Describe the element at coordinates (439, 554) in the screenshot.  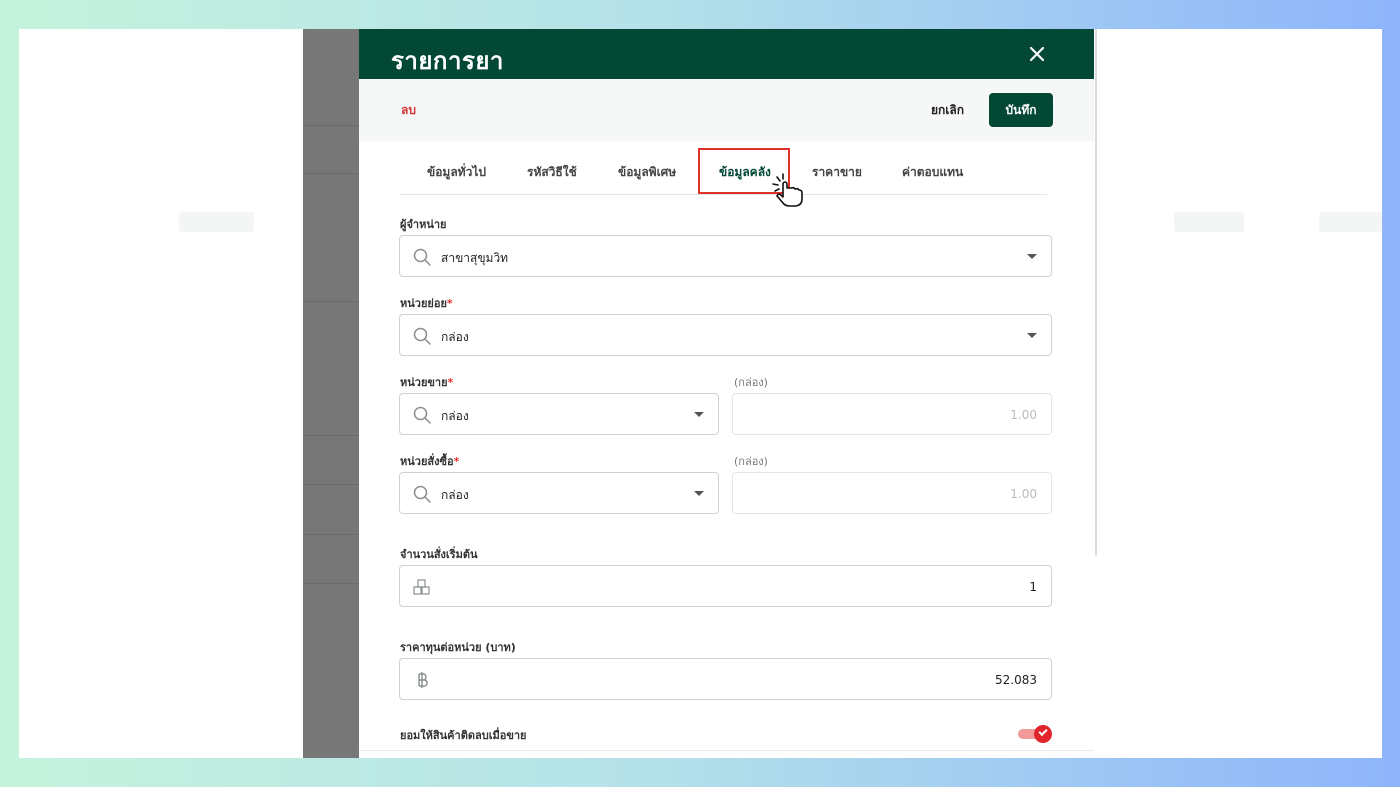
I see `initial-order-qty-label: จำนวนสั่งเริ่มต้น` at that location.